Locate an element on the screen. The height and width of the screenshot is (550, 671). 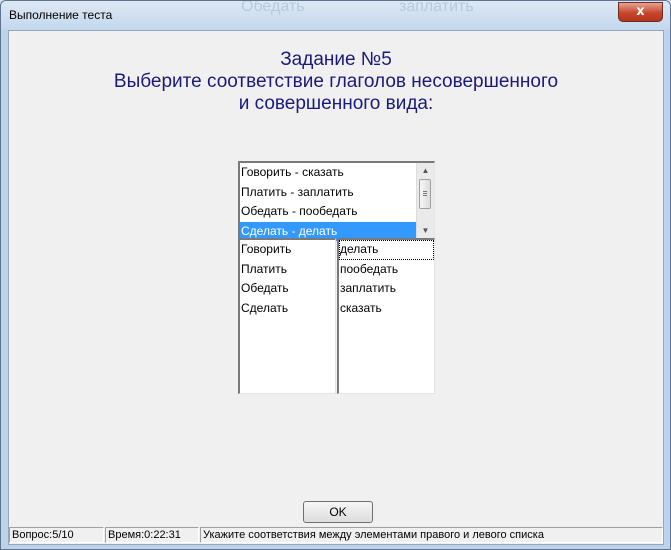
pairs-list-item: Платить - заплатить is located at coordinates (337, 193).